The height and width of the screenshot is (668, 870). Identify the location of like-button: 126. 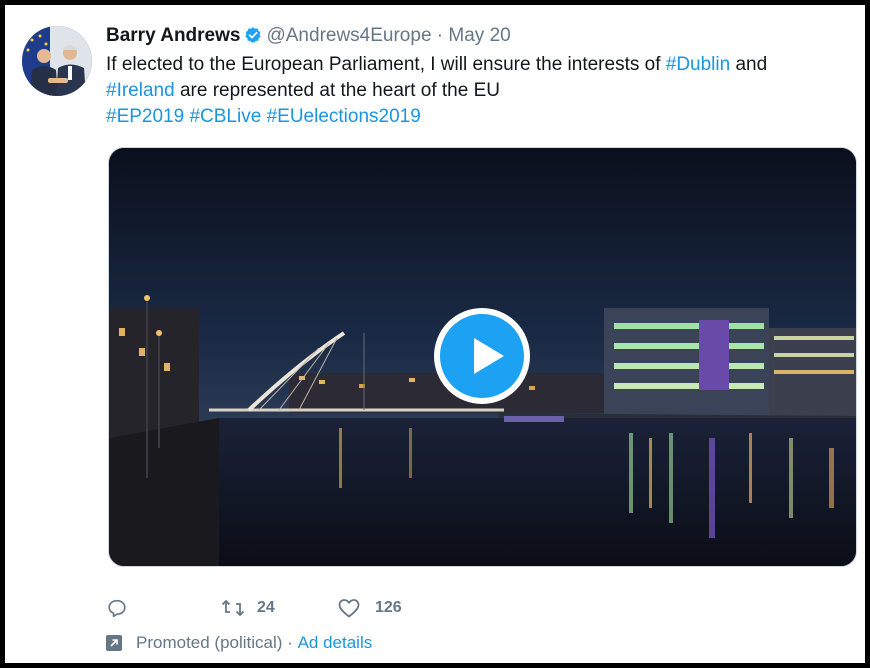
(369, 608).